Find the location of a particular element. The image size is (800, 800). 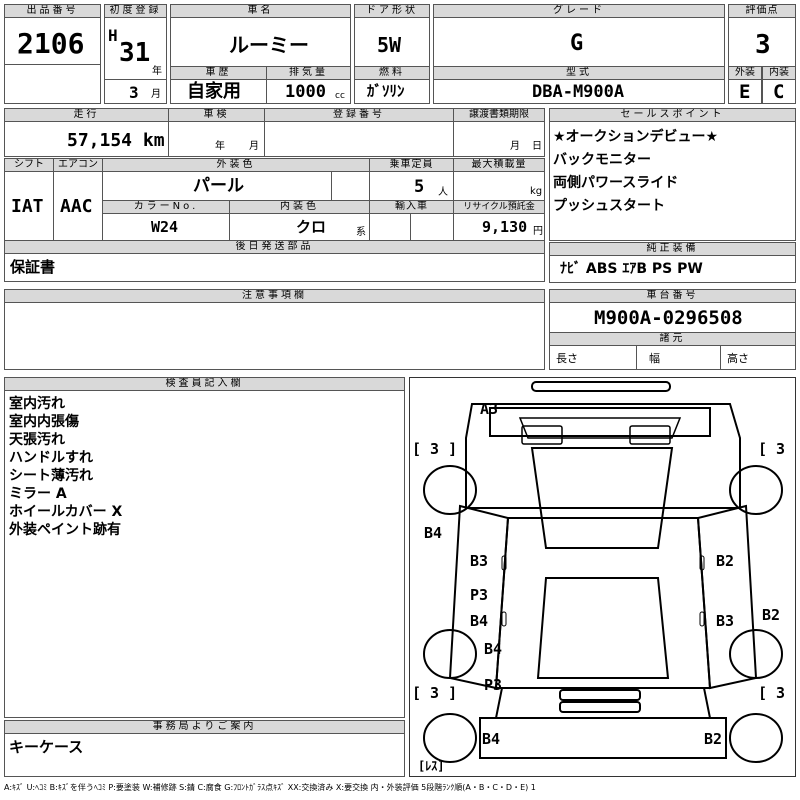

inspector-note: 室内内張傷 is located at coordinates (44, 422).